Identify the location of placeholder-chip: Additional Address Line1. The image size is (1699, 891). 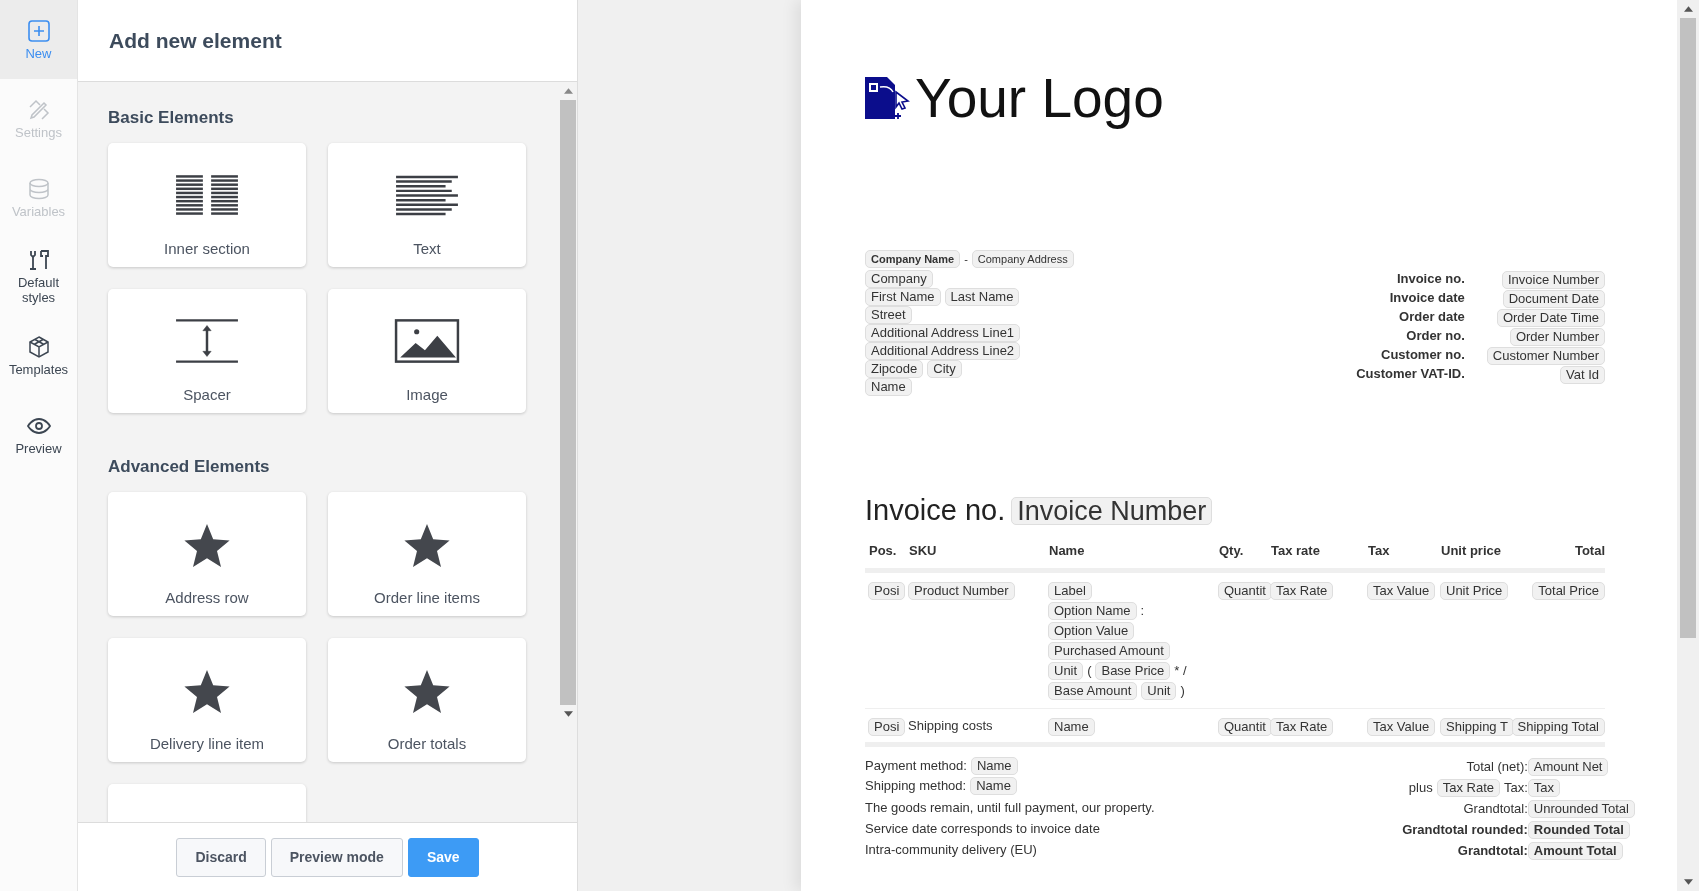
(943, 333).